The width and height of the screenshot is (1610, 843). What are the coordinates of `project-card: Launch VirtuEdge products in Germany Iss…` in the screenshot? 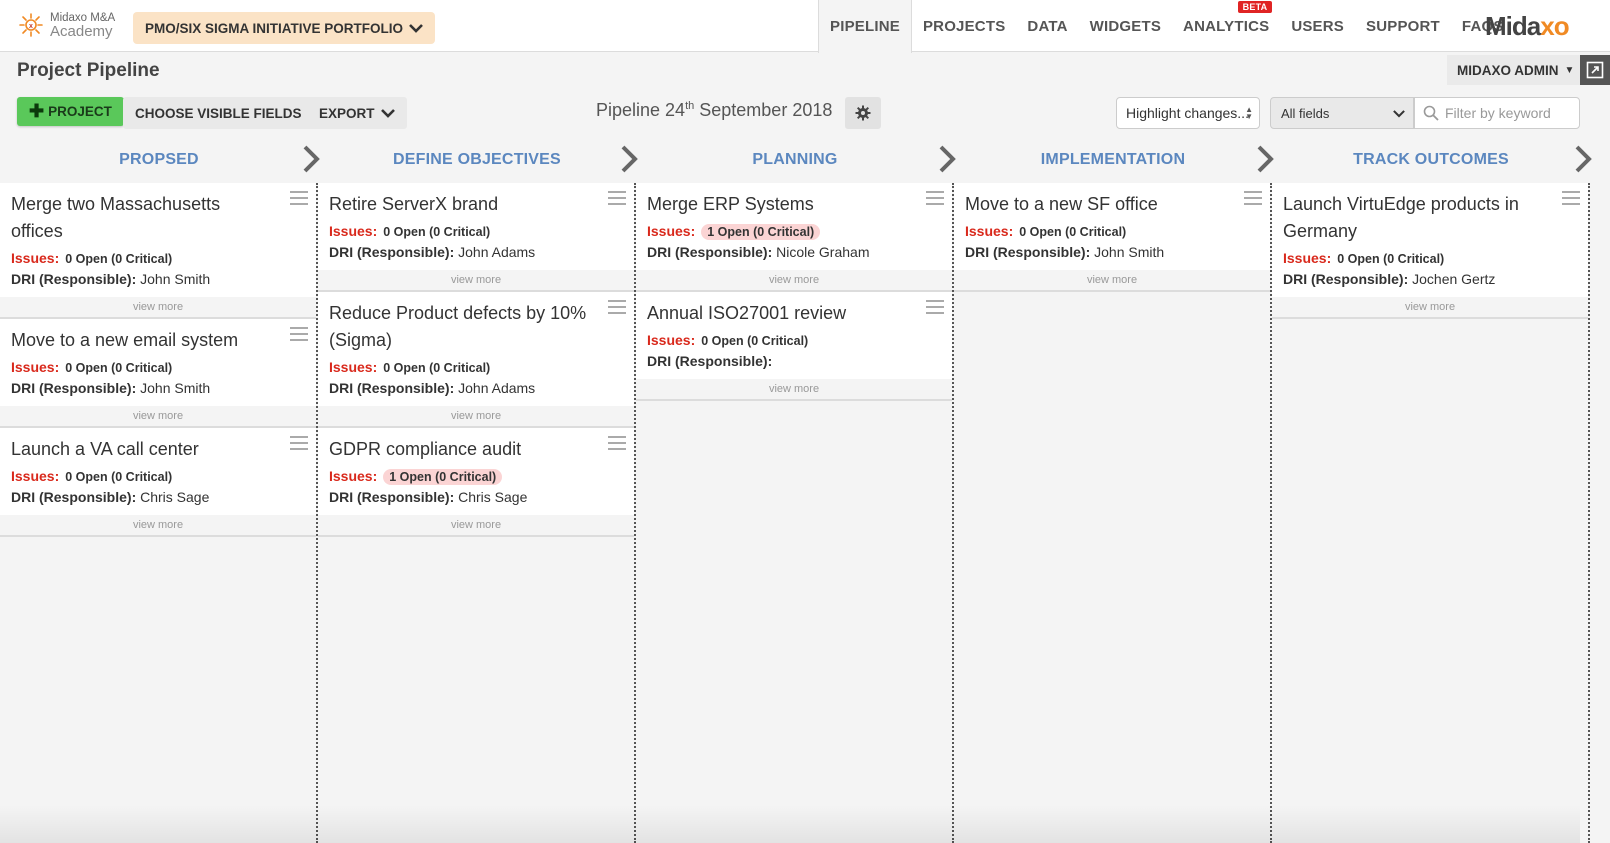 It's located at (1430, 251).